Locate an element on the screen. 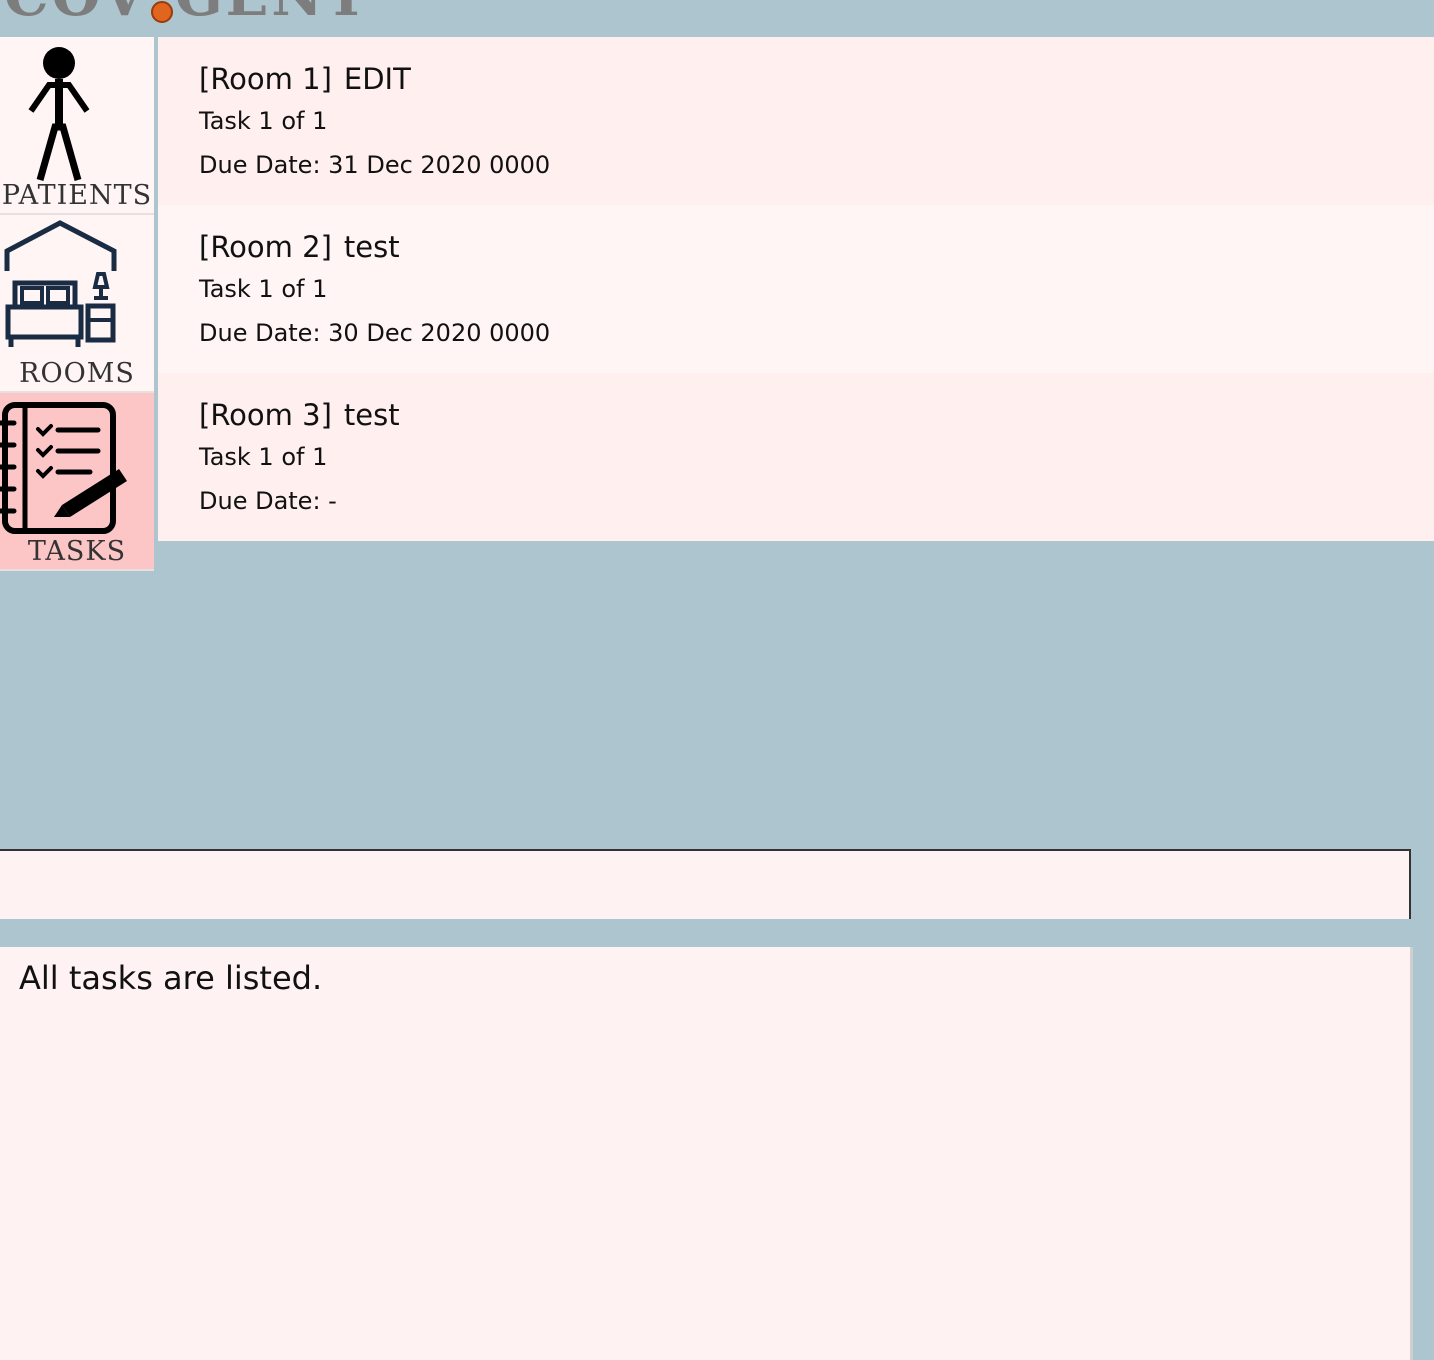 The width and height of the screenshot is (1434, 1360). tab-tasks-label: TASKS is located at coordinates (77, 551).